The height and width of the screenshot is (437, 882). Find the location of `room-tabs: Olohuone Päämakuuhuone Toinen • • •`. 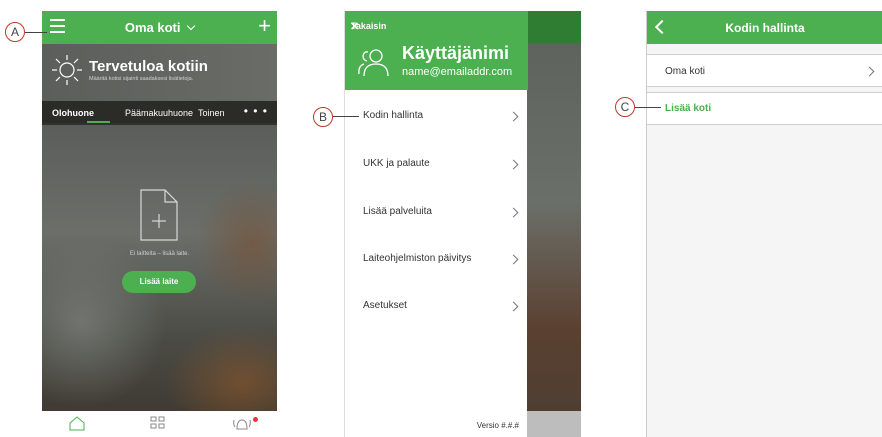

room-tabs: Olohuone Päämakuuhuone Toinen • • • is located at coordinates (159, 113).